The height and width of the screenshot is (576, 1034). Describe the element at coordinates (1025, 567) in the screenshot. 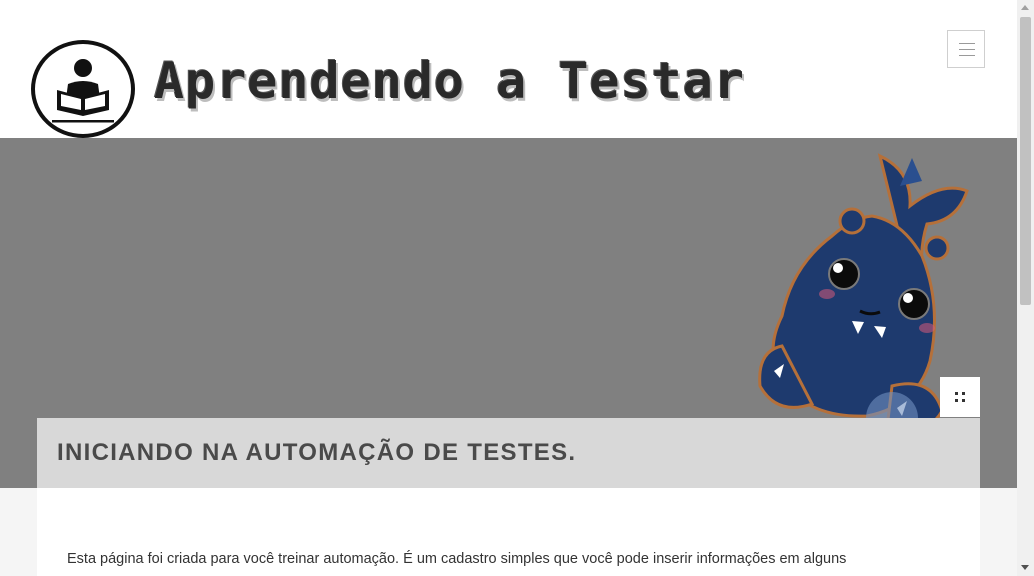

I see `scroll-down-arrow-icon` at that location.